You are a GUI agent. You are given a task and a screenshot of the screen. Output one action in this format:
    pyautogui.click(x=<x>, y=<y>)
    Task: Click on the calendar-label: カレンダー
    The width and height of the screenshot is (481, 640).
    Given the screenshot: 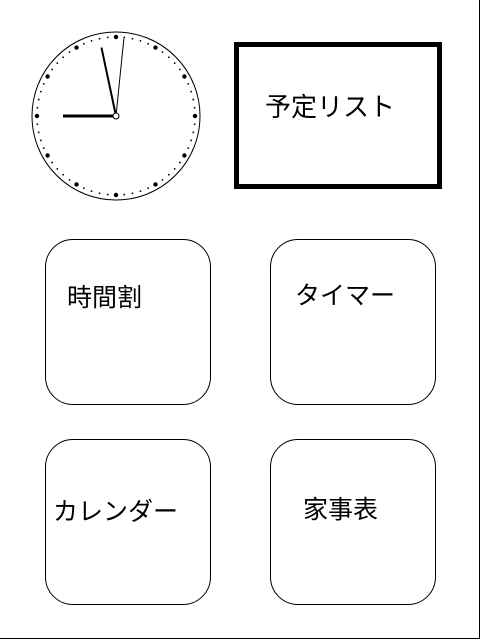 What is the action you would take?
    pyautogui.click(x=116, y=511)
    